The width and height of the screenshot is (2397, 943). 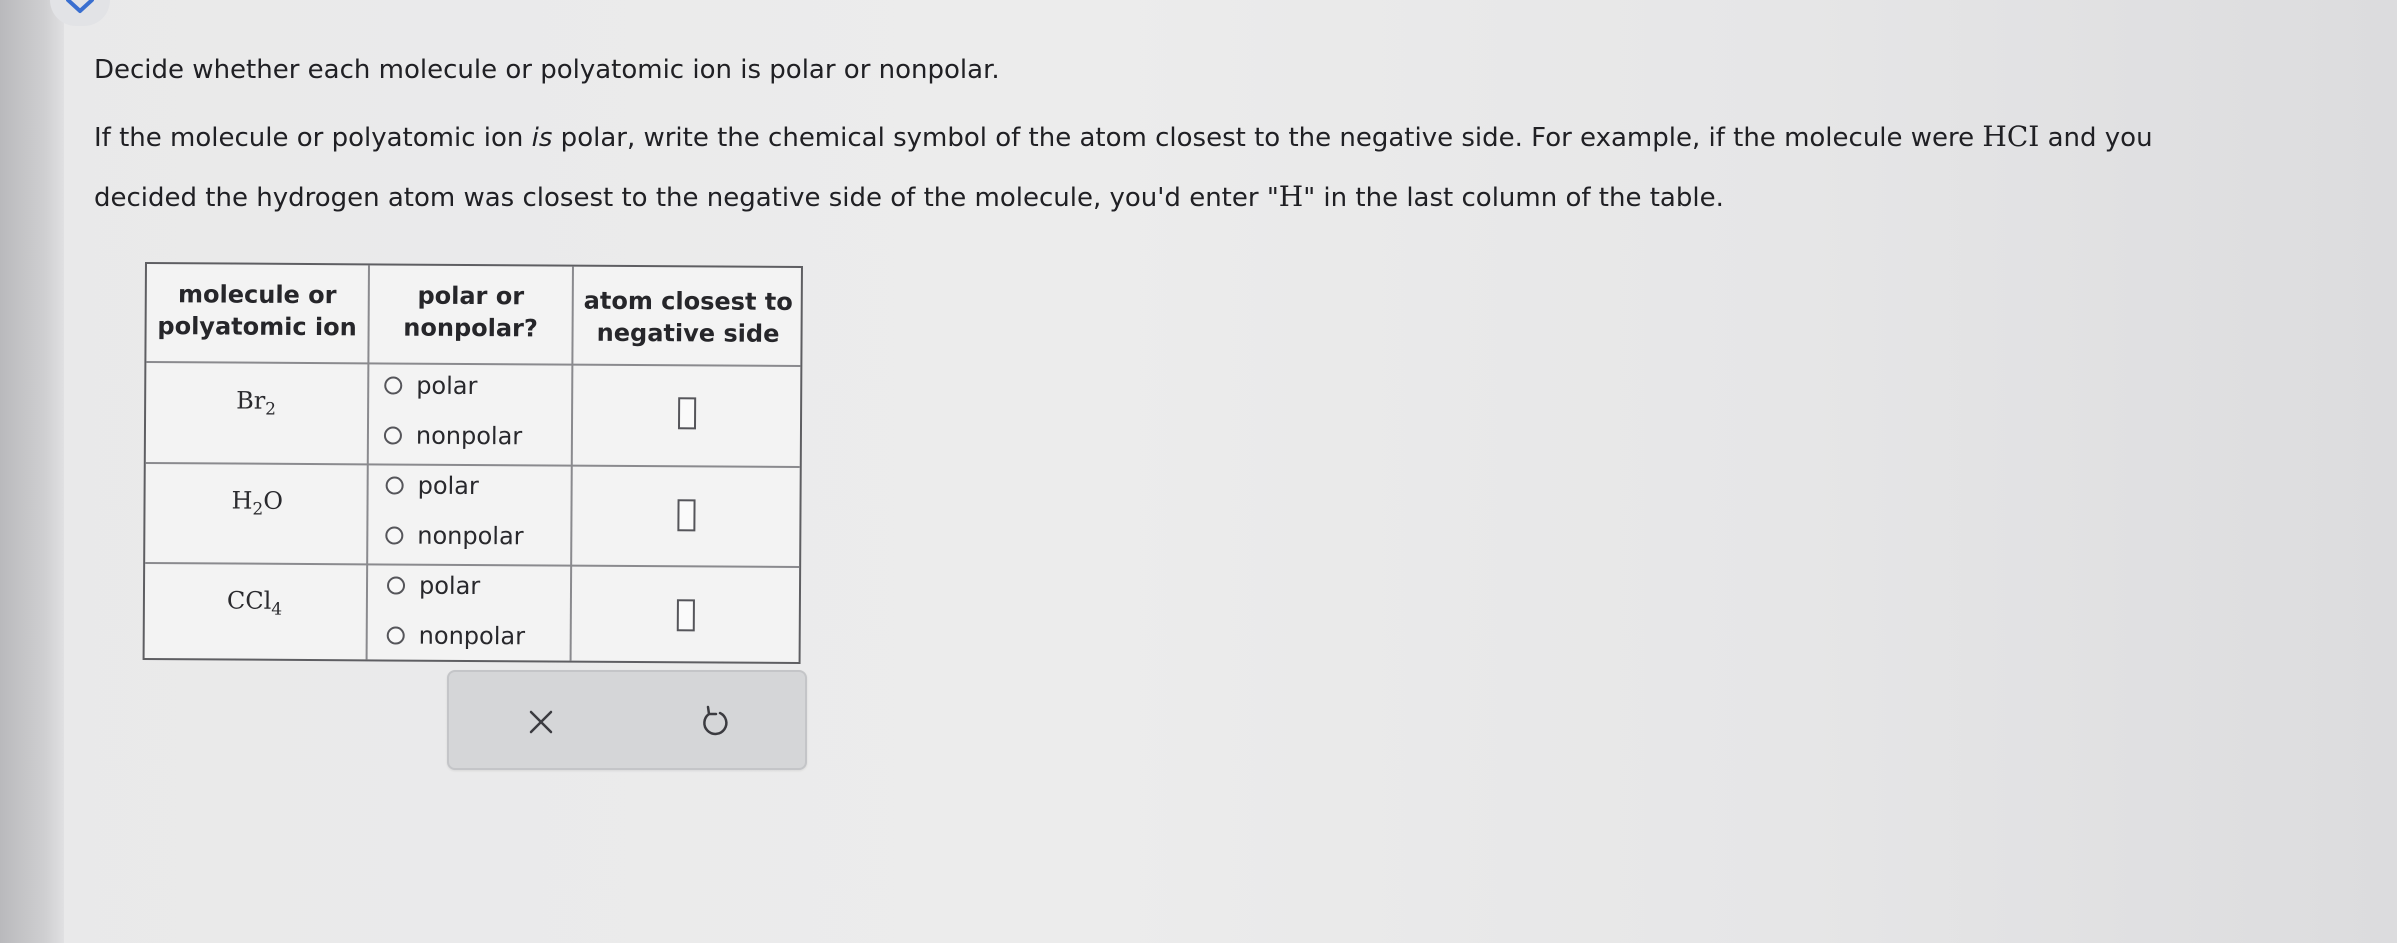 I want to click on radio-polar-row3: polar, so click(x=433, y=585).